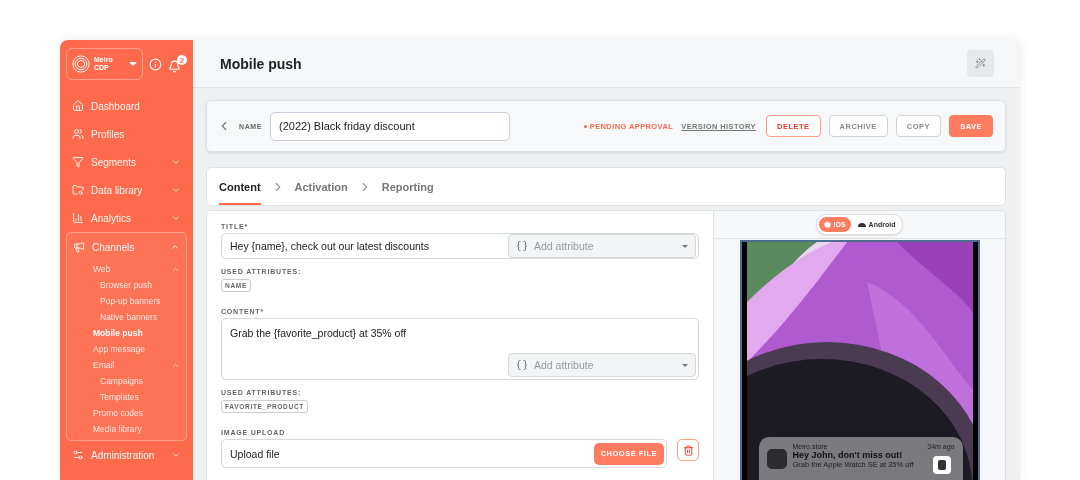  Describe the element at coordinates (174, 66) in the screenshot. I see `bell-icon` at that location.